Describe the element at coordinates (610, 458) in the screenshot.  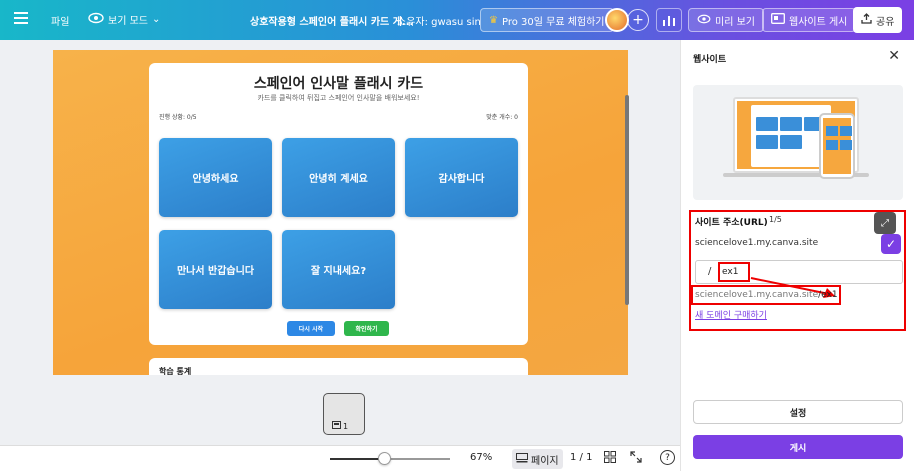
I see `grid-view-icon` at that location.